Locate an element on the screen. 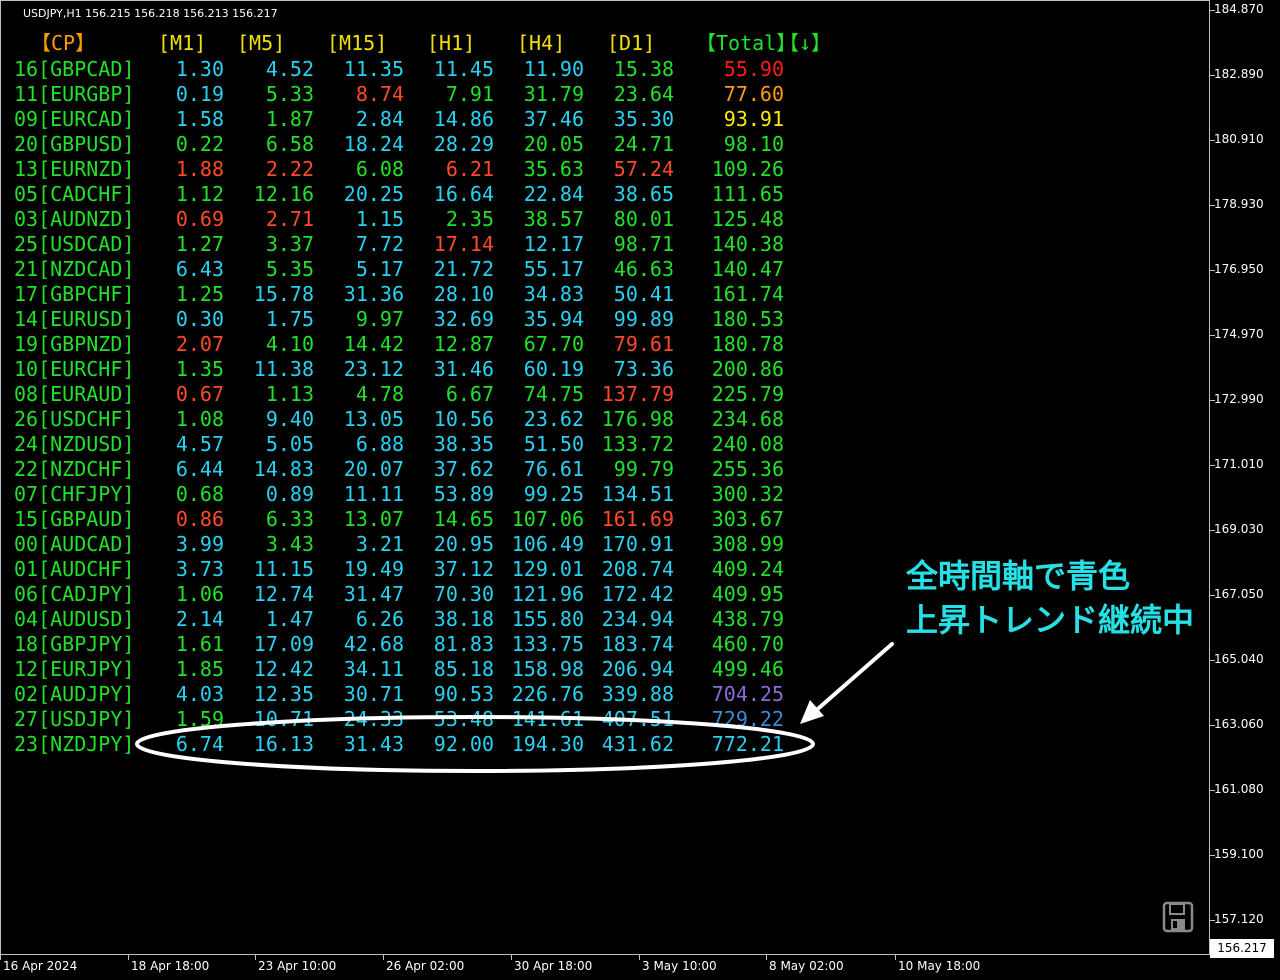  value-m15: 14.42 is located at coordinates (373, 344).